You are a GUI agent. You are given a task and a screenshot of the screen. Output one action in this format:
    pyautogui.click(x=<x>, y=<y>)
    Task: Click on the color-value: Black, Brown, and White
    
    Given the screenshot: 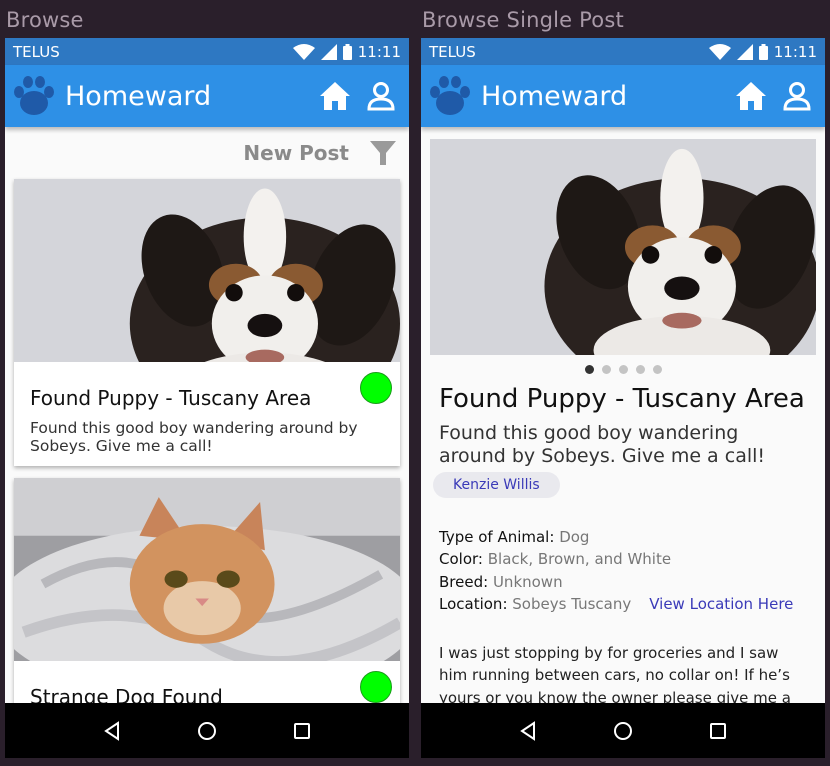 What is the action you would take?
    pyautogui.click(x=579, y=559)
    